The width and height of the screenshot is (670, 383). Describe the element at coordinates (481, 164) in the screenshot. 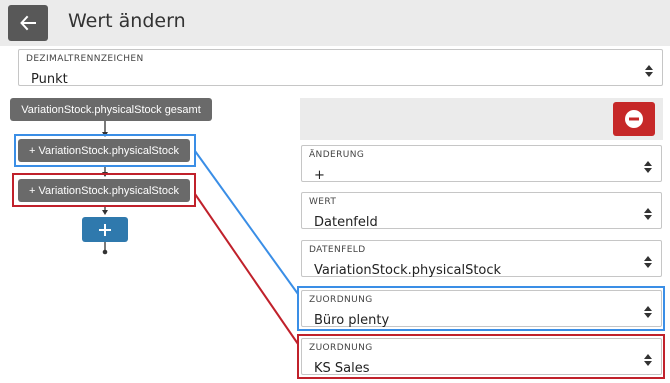

I see `change-operator-select: ÄNDERUNG +` at that location.